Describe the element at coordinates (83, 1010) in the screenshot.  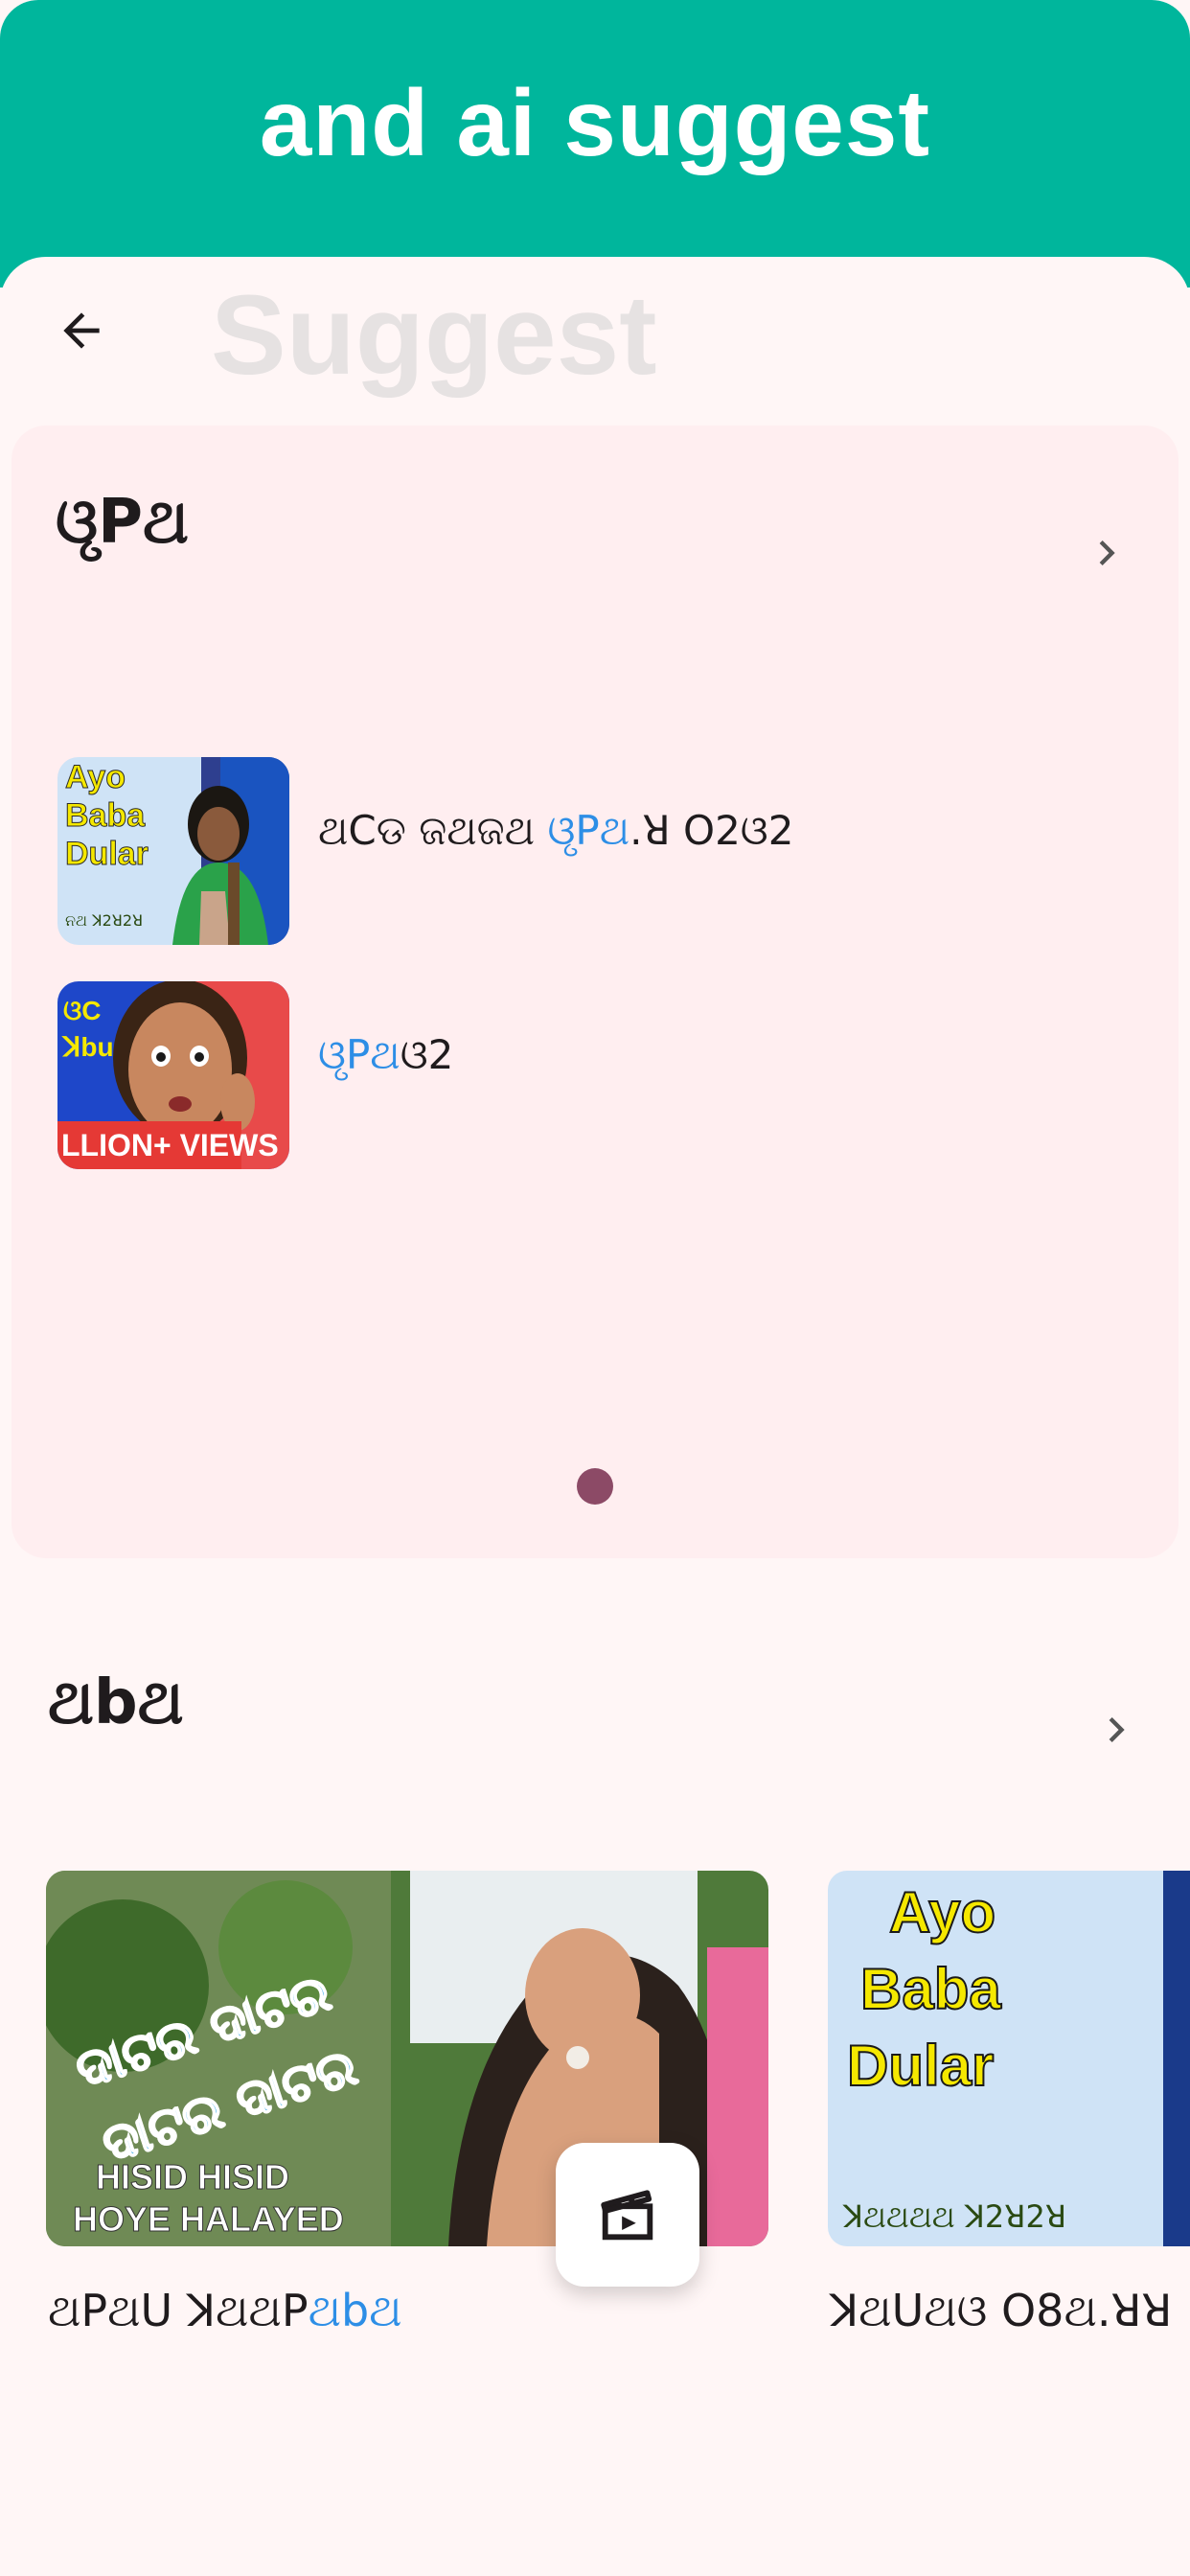
I see `thumb-text: ଓC` at that location.